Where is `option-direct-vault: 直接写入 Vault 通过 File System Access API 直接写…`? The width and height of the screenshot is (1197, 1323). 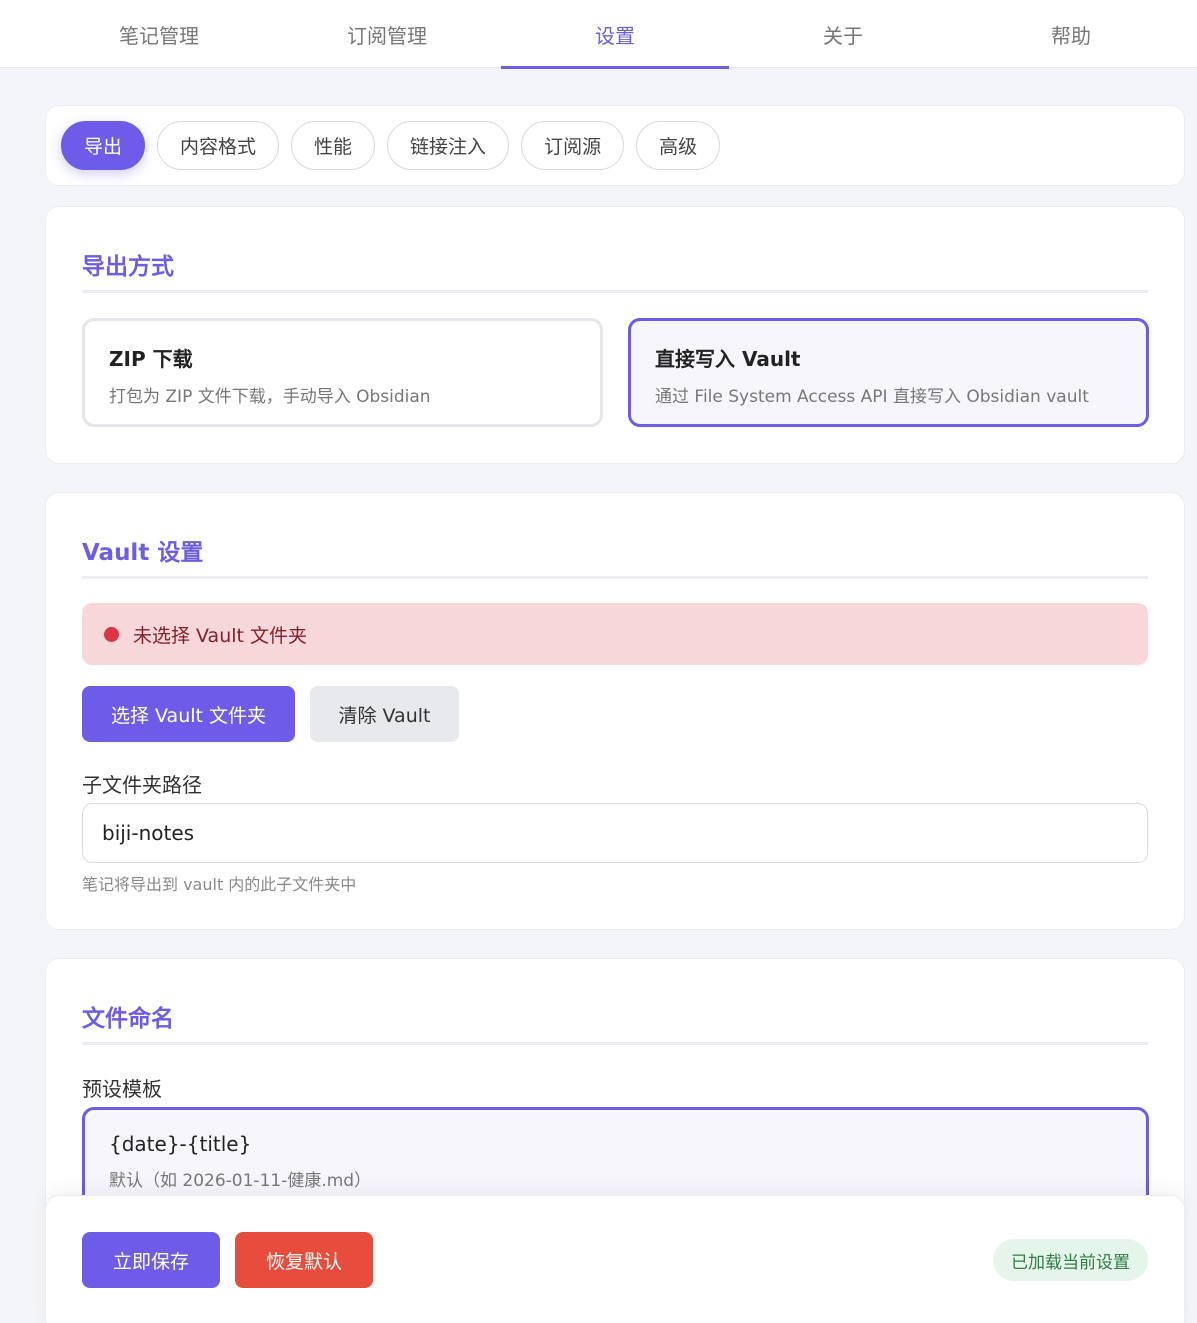 option-direct-vault: 直接写入 Vault 通过 File System Access API 直接写… is located at coordinates (888, 372).